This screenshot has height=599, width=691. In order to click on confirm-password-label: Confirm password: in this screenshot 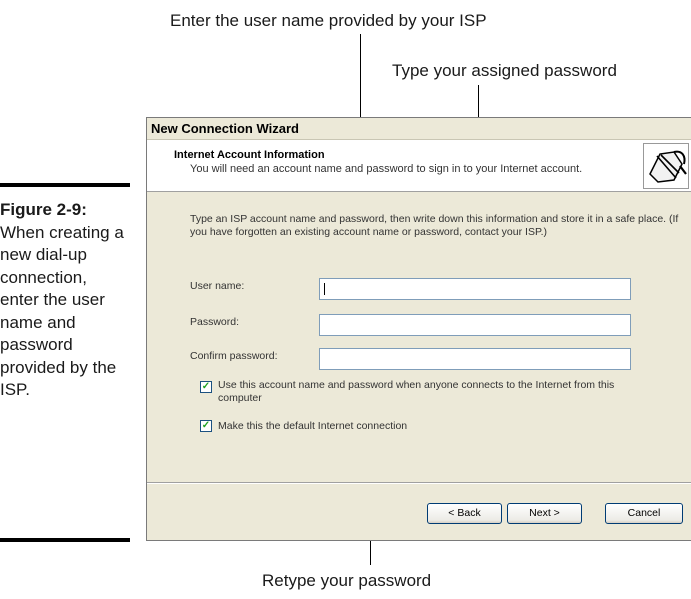, I will do `click(234, 356)`.